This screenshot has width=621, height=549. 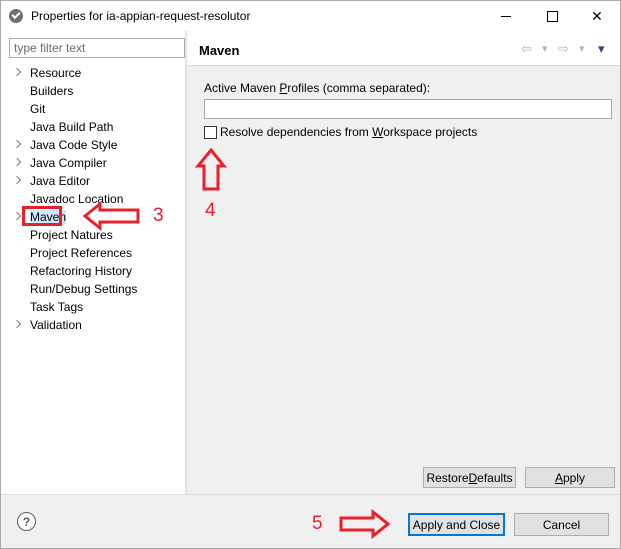 What do you see at coordinates (16, 16) in the screenshot?
I see `eclipse-app-icon` at bounding box center [16, 16].